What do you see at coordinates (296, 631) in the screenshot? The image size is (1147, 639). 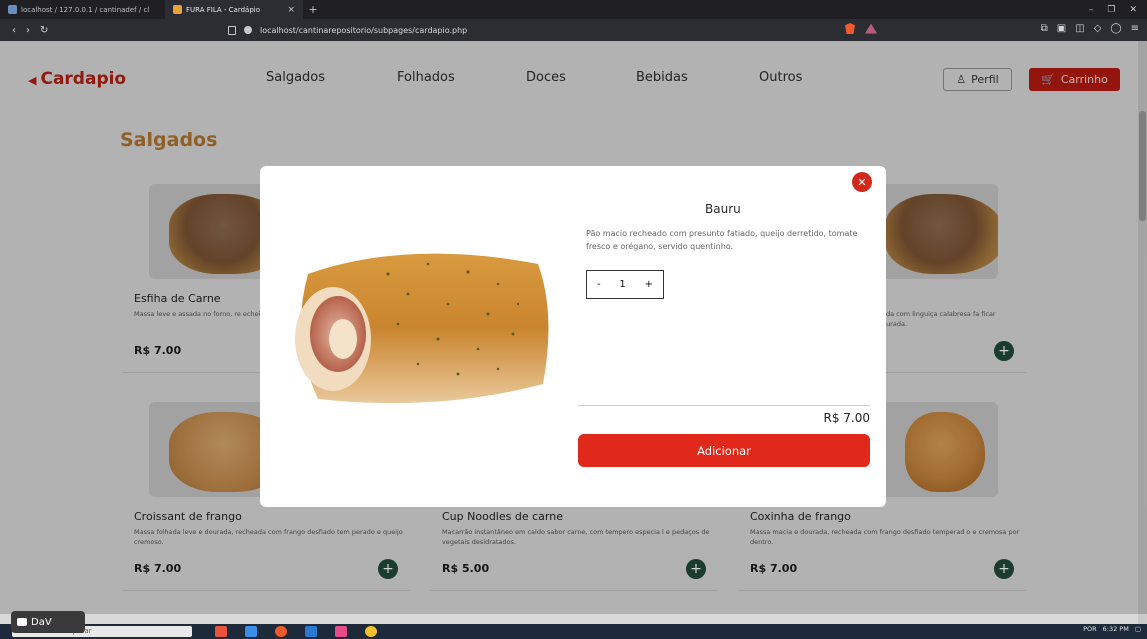 I see `taskbar-apps` at bounding box center [296, 631].